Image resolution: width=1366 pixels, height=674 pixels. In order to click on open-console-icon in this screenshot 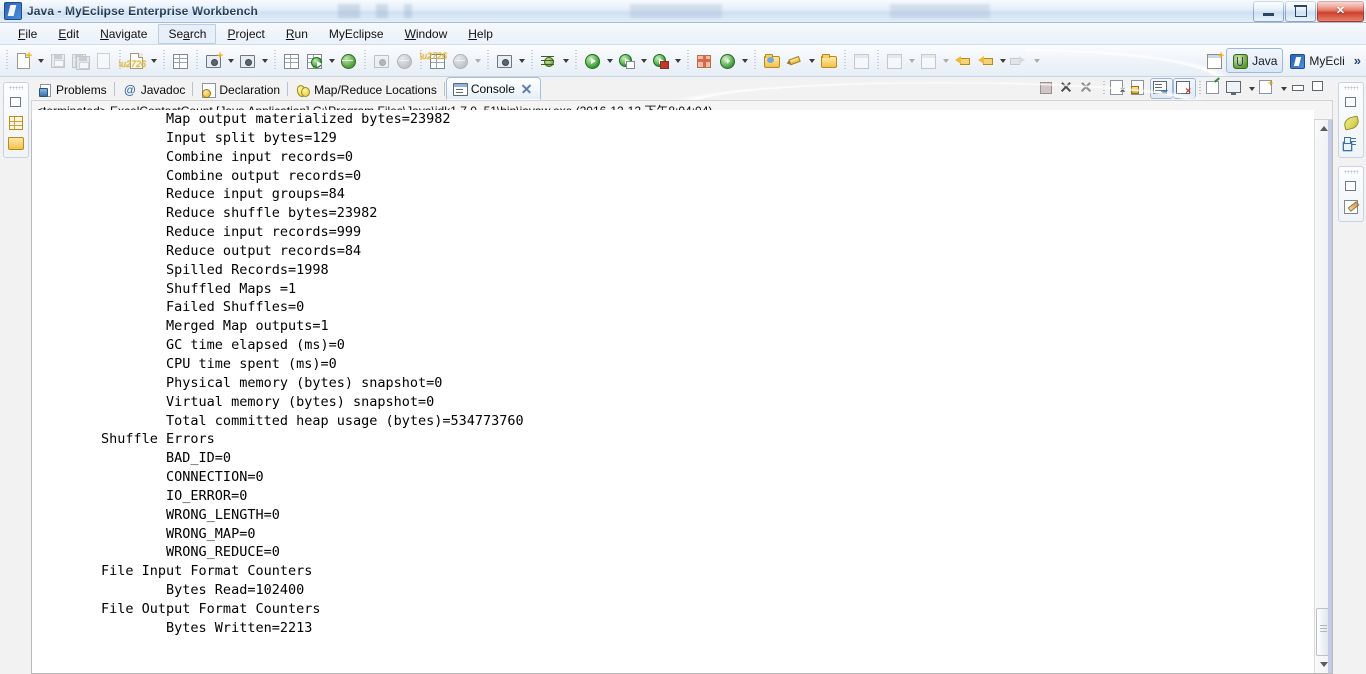, I will do `click(1267, 88)`.